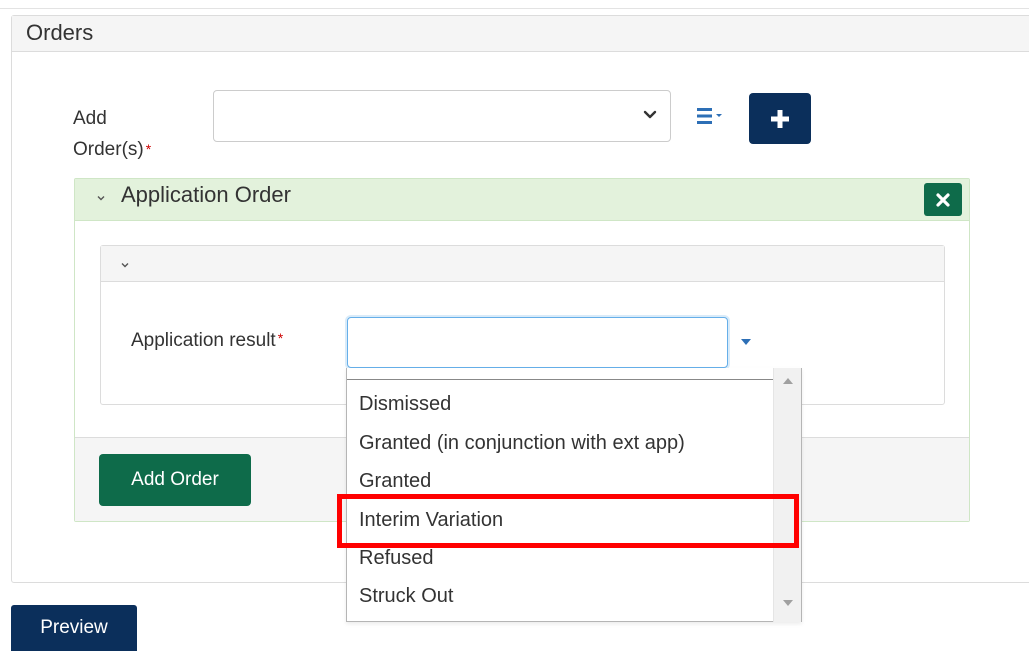  Describe the element at coordinates (396, 558) in the screenshot. I see `dropdown-option-refused: Refused` at that location.